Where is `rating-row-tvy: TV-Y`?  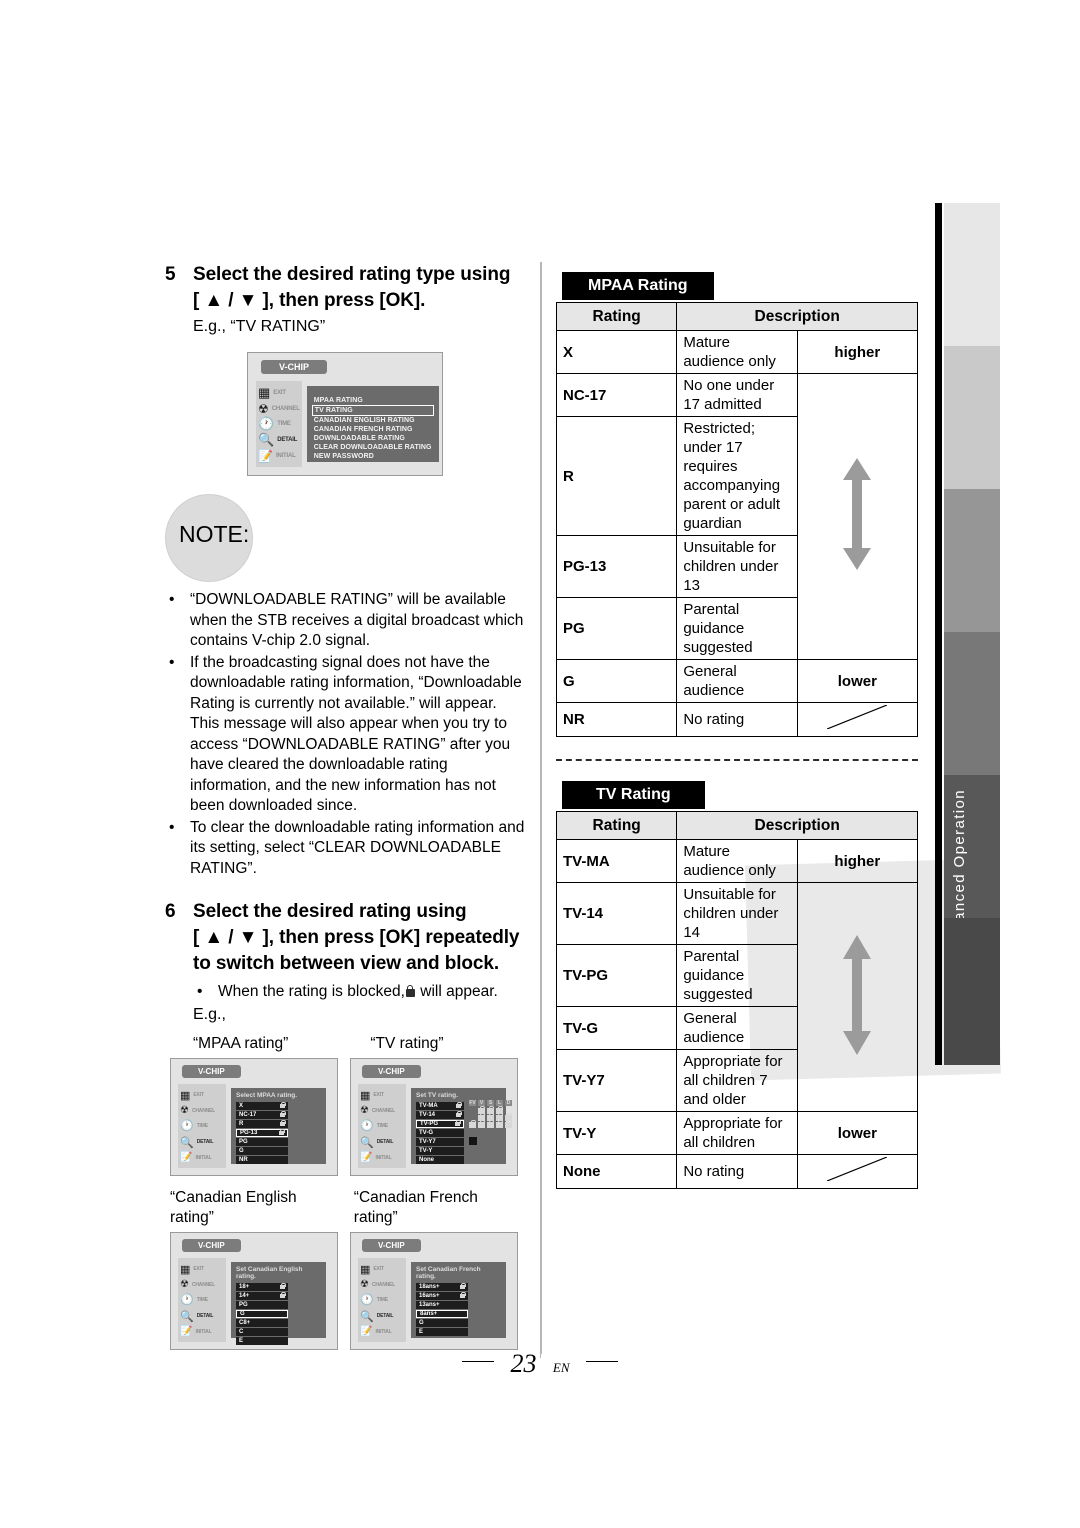
rating-row-tvy: TV-Y is located at coordinates (440, 1151).